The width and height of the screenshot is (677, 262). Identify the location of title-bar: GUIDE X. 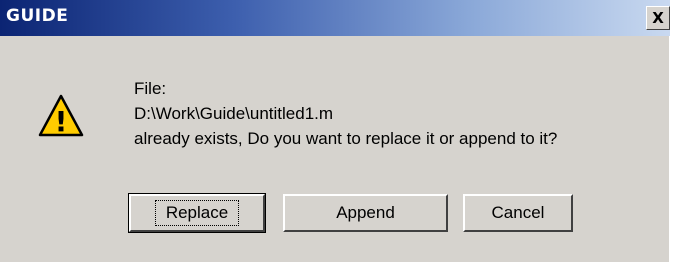
(335, 18).